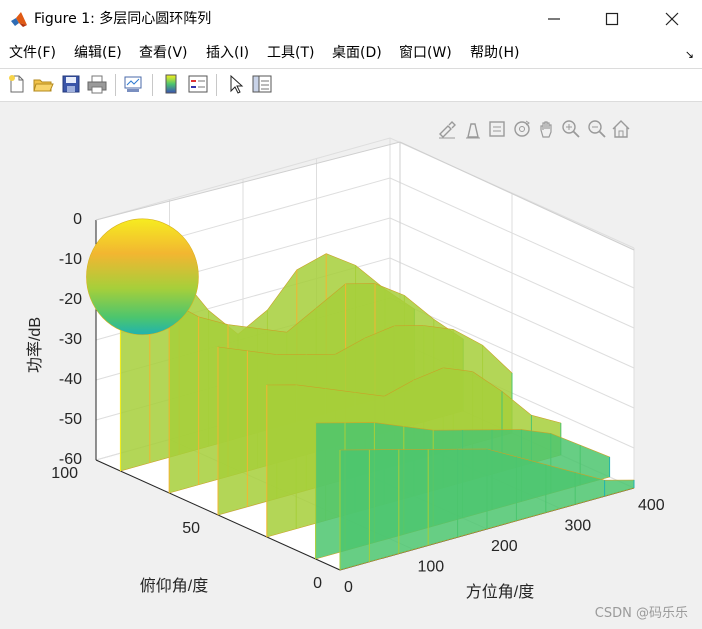 The height and width of the screenshot is (629, 702). I want to click on zoom-in-icon, so click(571, 129).